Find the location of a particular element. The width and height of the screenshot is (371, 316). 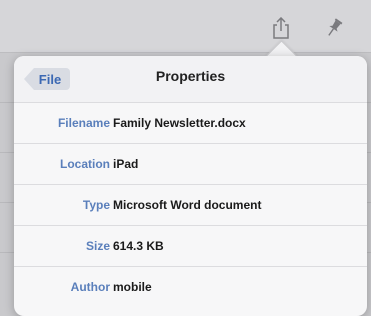

popover-header: File Properties is located at coordinates (190, 79).